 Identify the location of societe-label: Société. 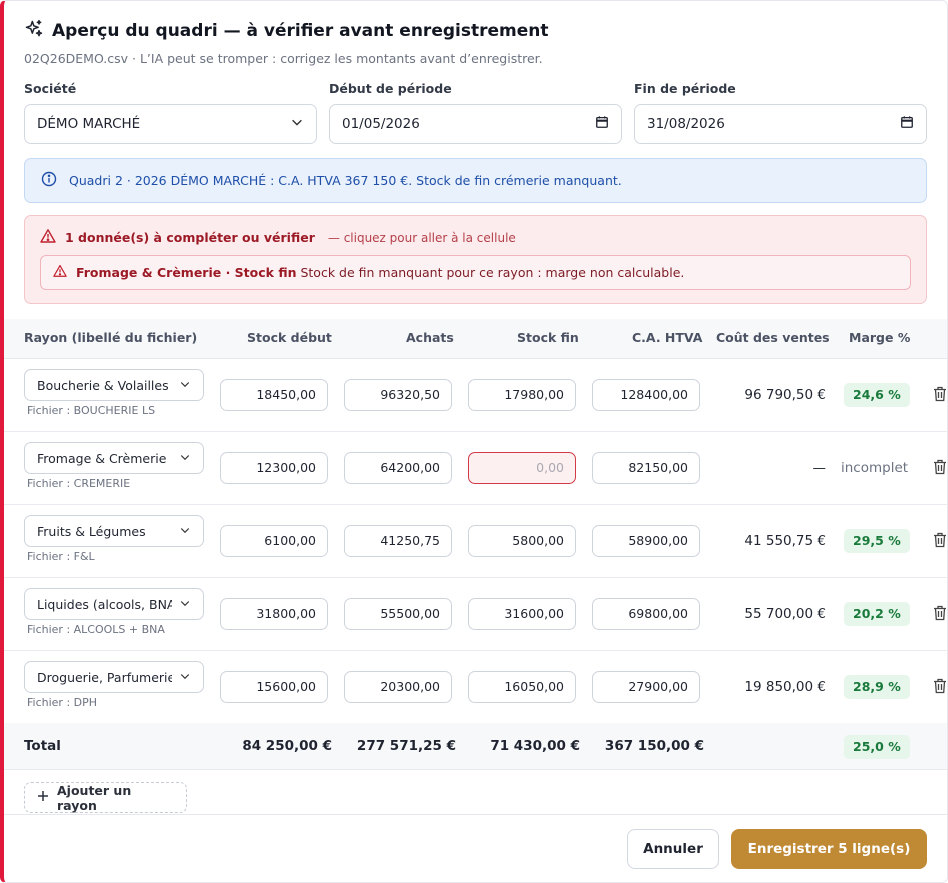
(50, 88).